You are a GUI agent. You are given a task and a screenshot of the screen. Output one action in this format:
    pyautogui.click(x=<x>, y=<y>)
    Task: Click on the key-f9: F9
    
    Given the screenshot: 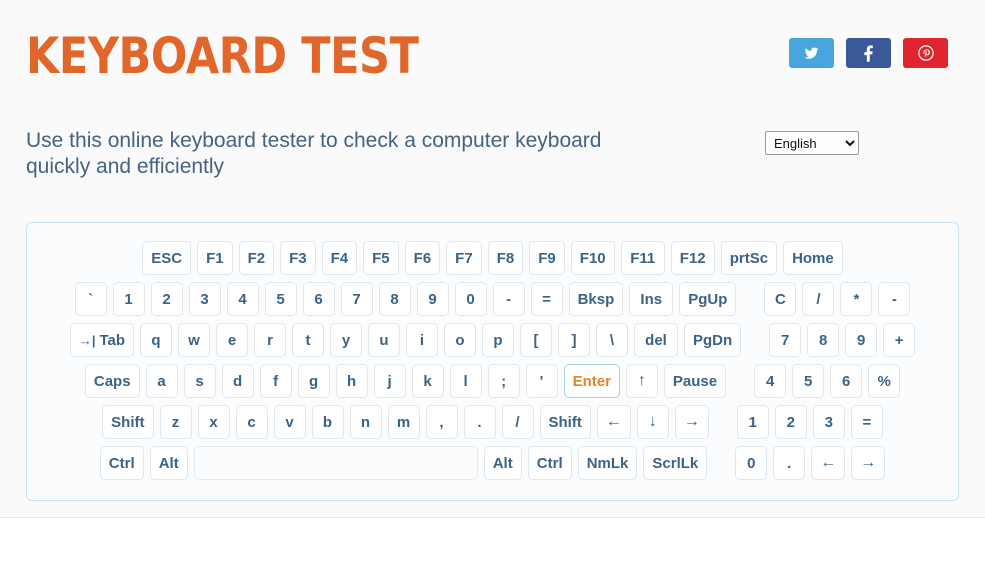 What is the action you would take?
    pyautogui.click(x=547, y=258)
    